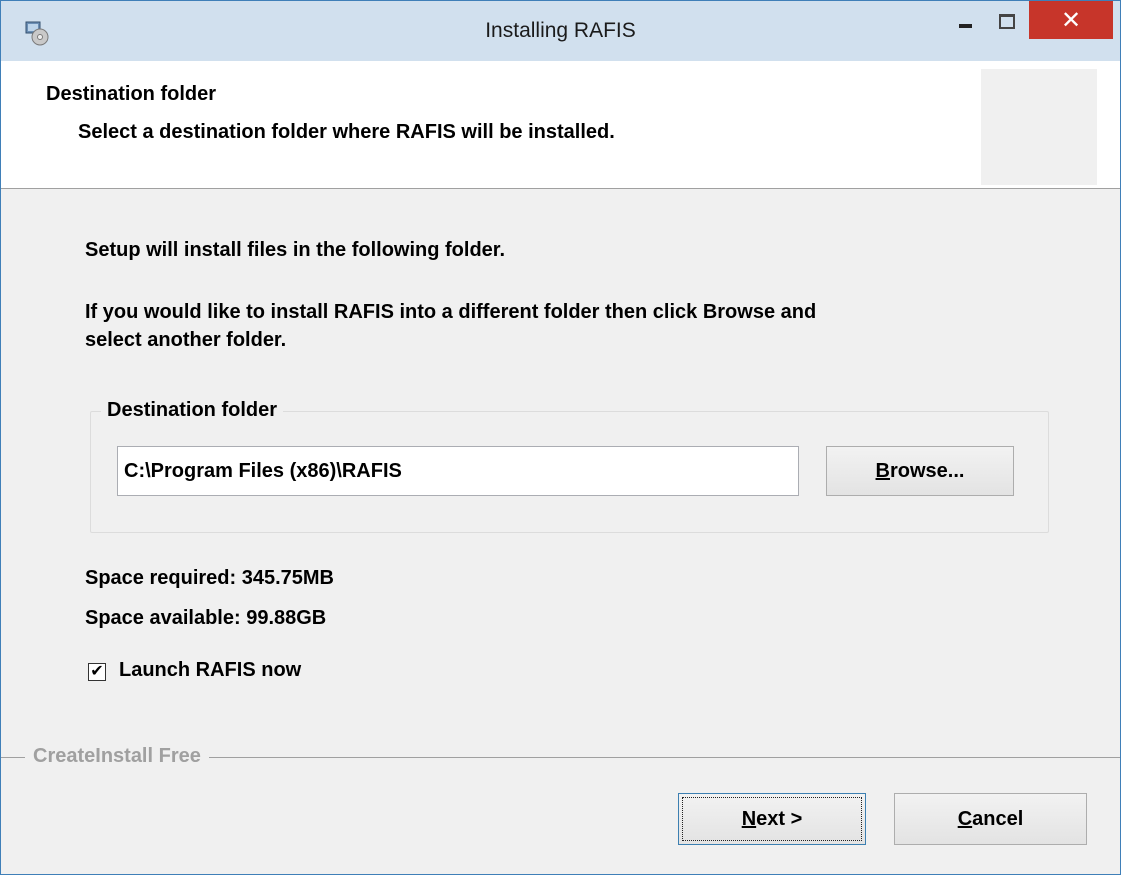 The width and height of the screenshot is (1121, 875). I want to click on close-button: ✕, so click(1071, 20).